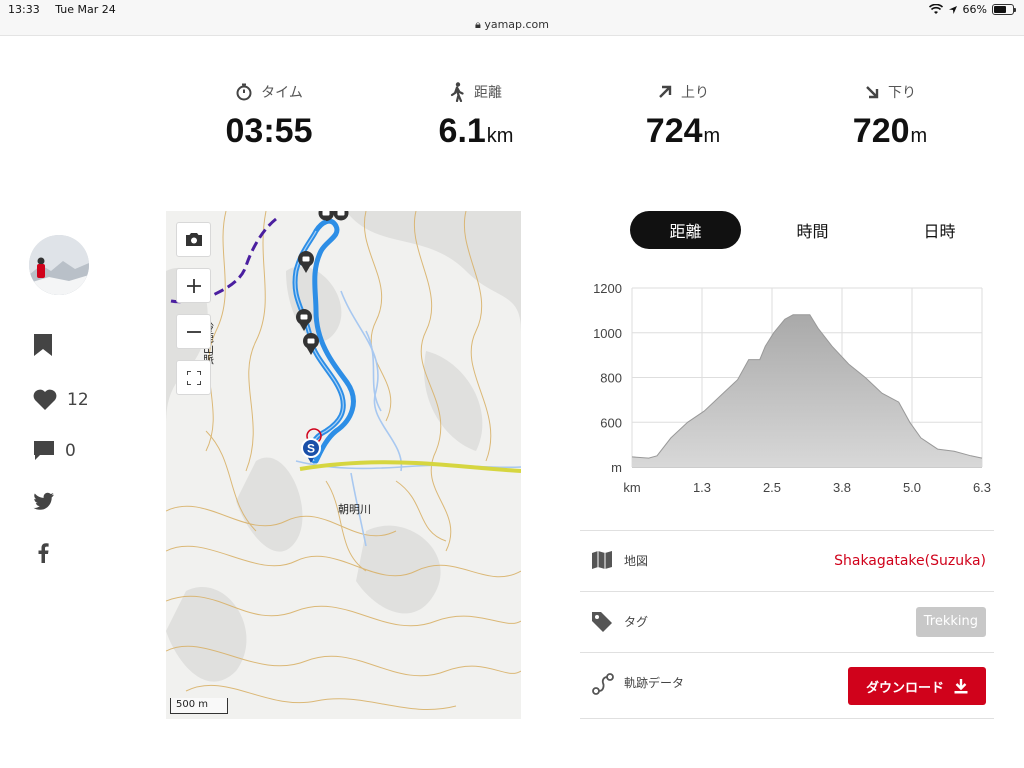 This screenshot has height=768, width=1024. What do you see at coordinates (961, 685) in the screenshot?
I see `download-icon` at bounding box center [961, 685].